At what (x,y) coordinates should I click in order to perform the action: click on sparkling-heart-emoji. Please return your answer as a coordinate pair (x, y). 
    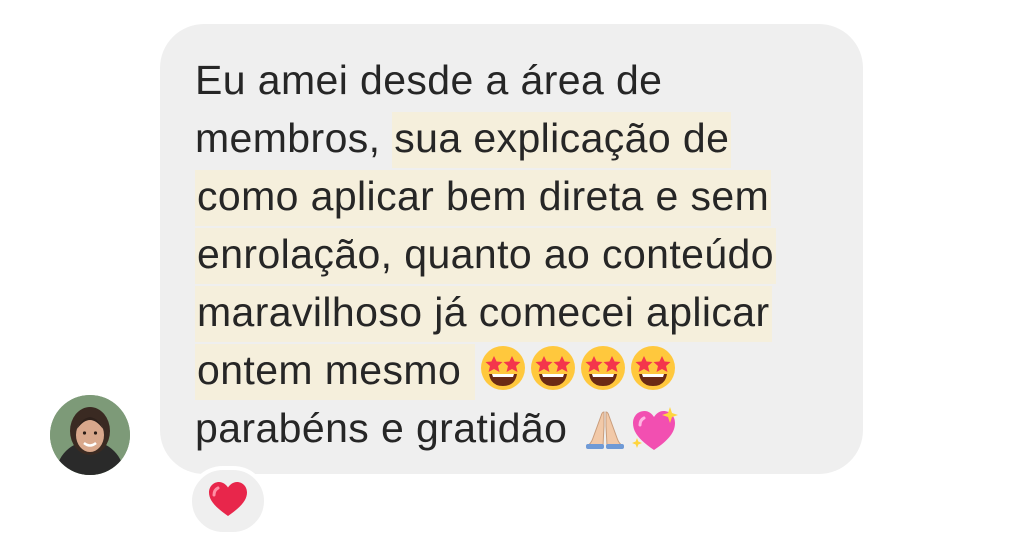
    Looking at the image, I should click on (654, 437).